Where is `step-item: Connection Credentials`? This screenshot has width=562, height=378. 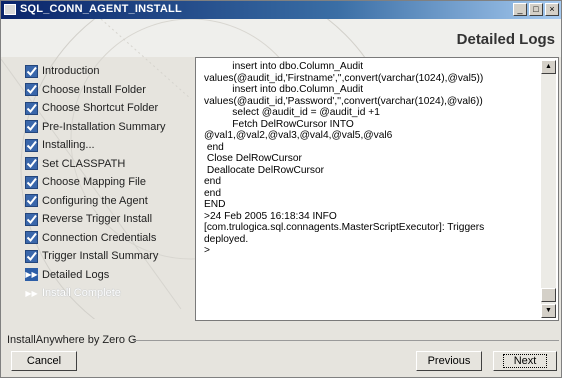 step-item: Connection Credentials is located at coordinates (109, 238).